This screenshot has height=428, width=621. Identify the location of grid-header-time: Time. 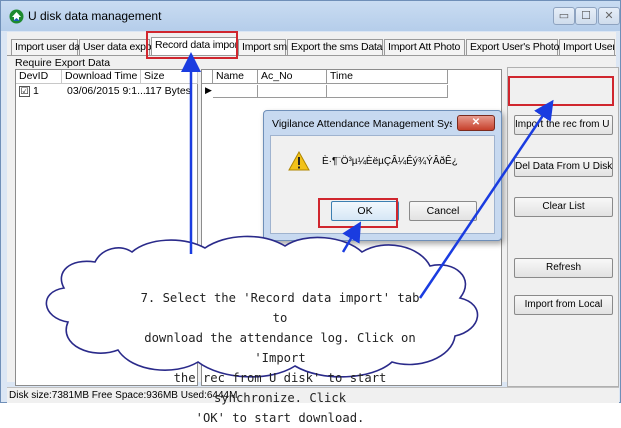
(387, 77).